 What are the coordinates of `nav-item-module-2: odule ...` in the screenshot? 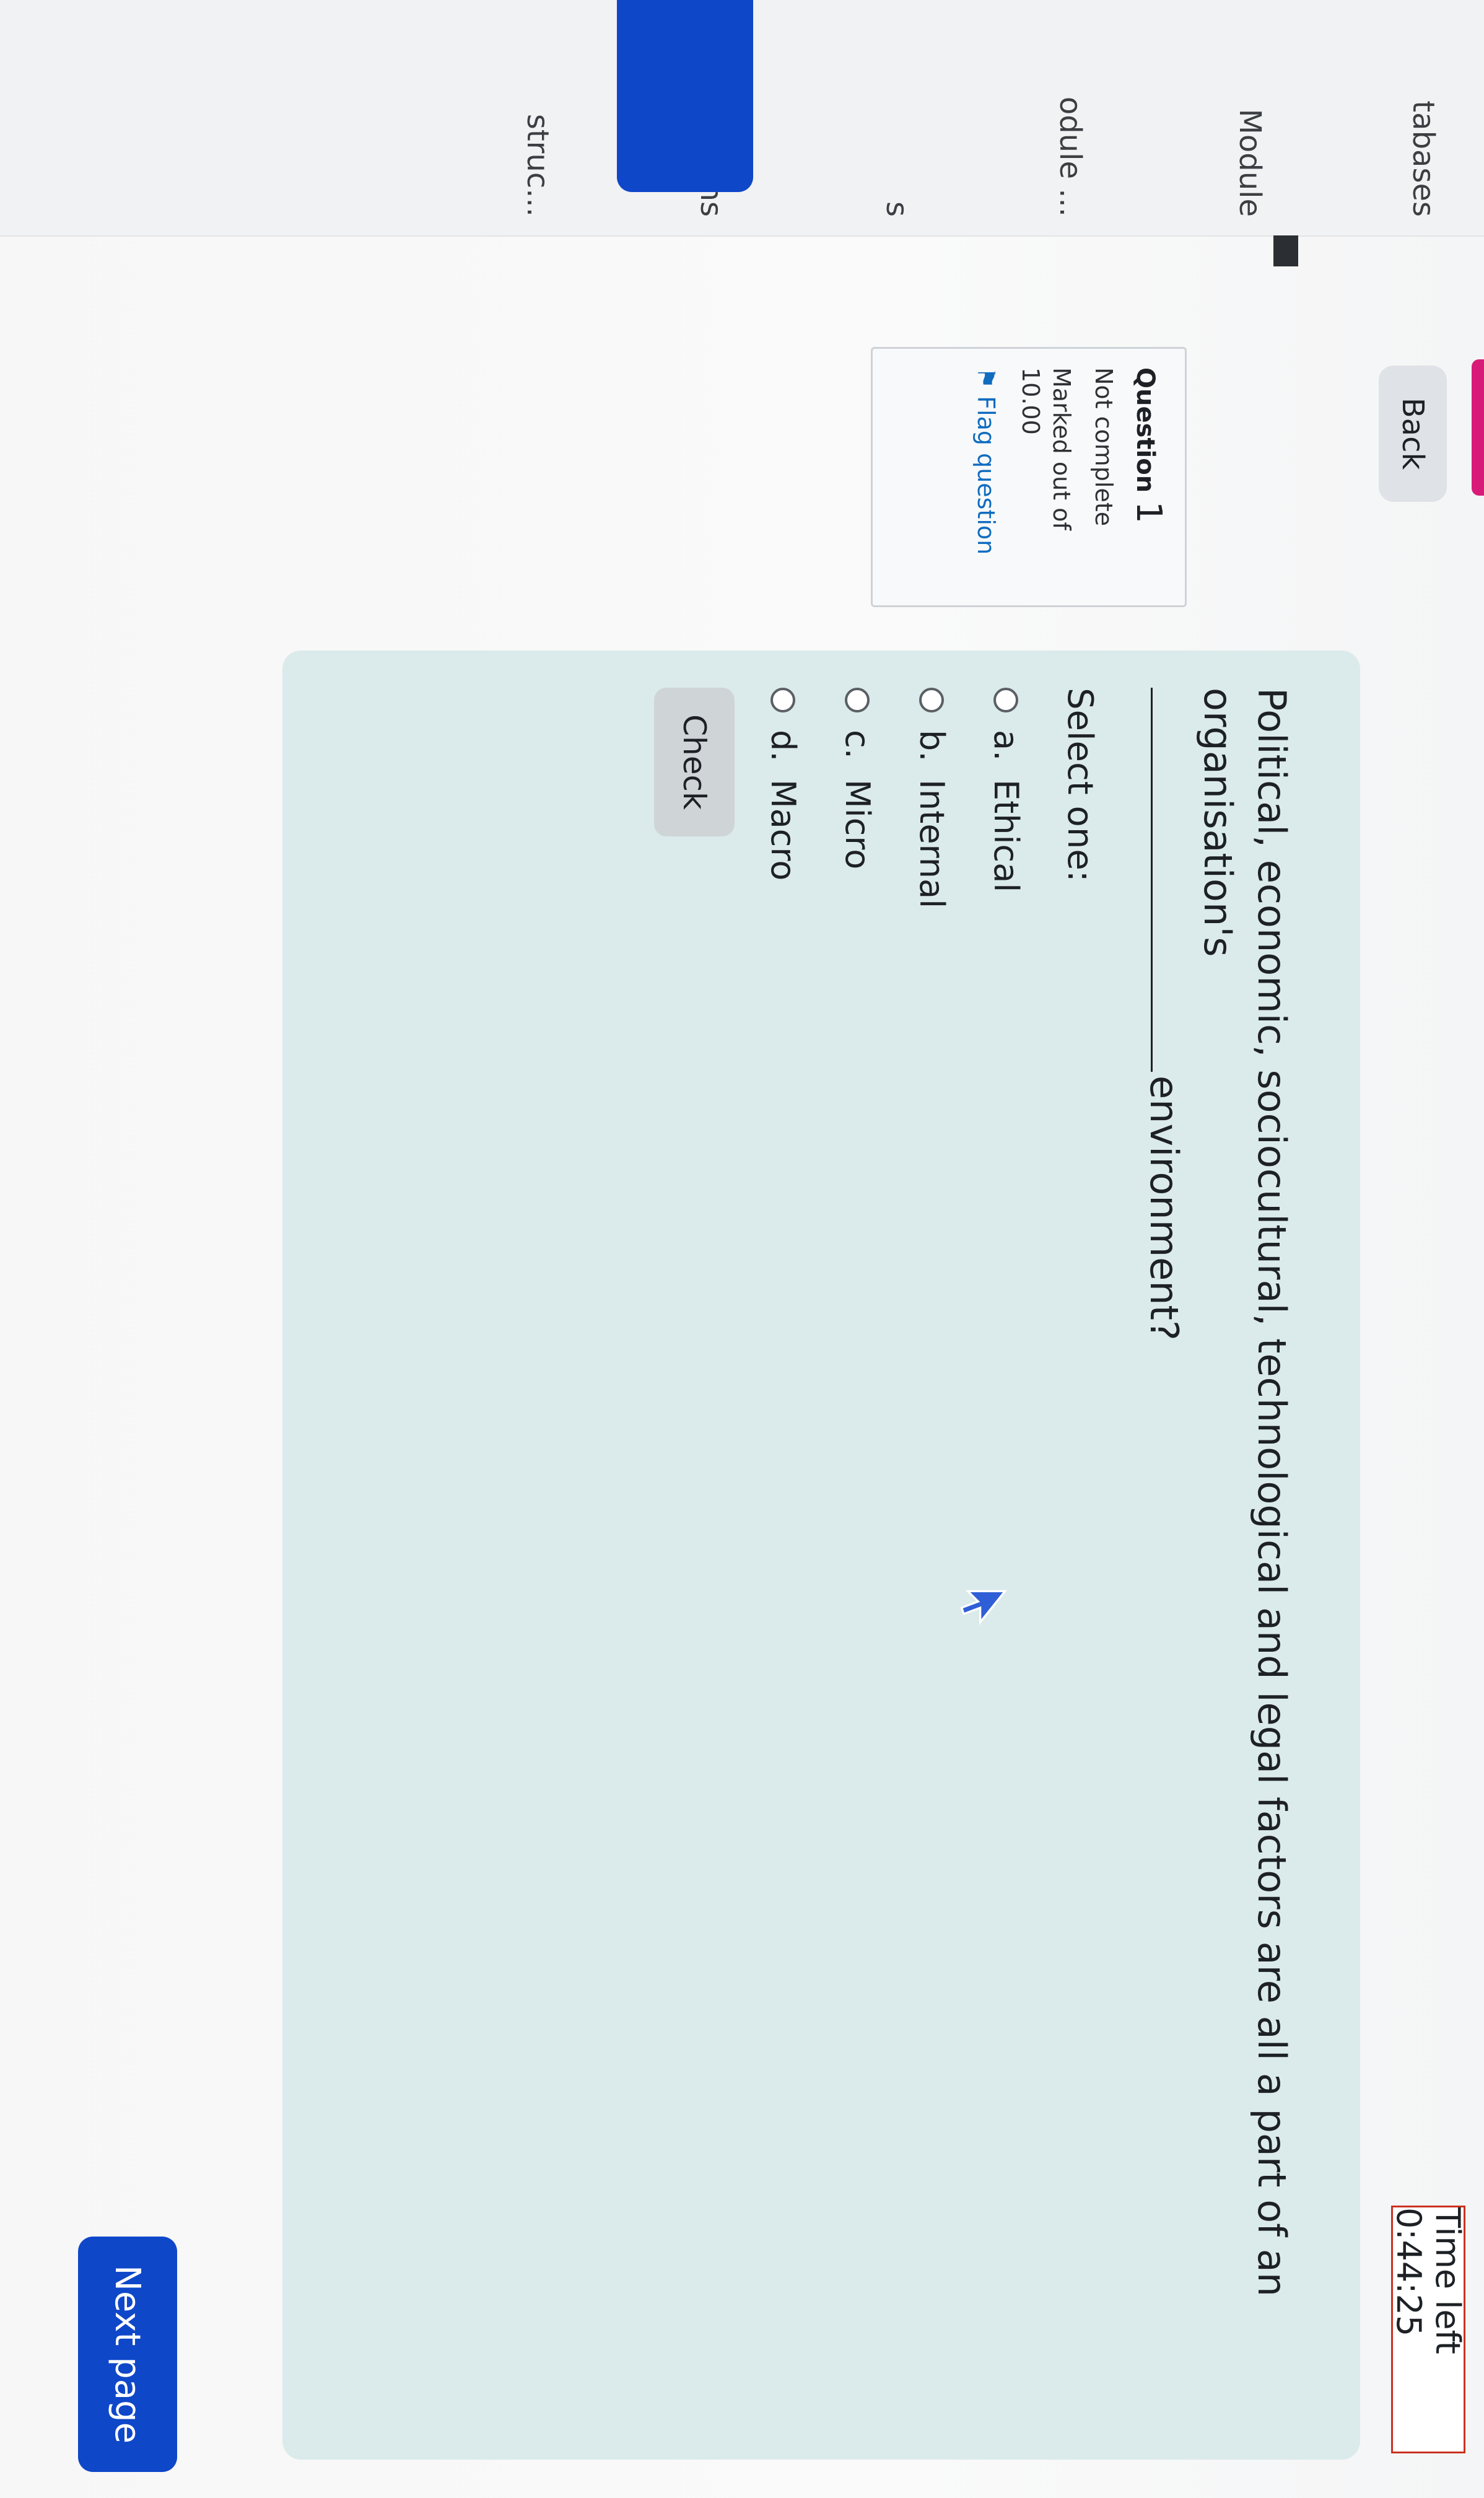 It's located at (1066, 118).